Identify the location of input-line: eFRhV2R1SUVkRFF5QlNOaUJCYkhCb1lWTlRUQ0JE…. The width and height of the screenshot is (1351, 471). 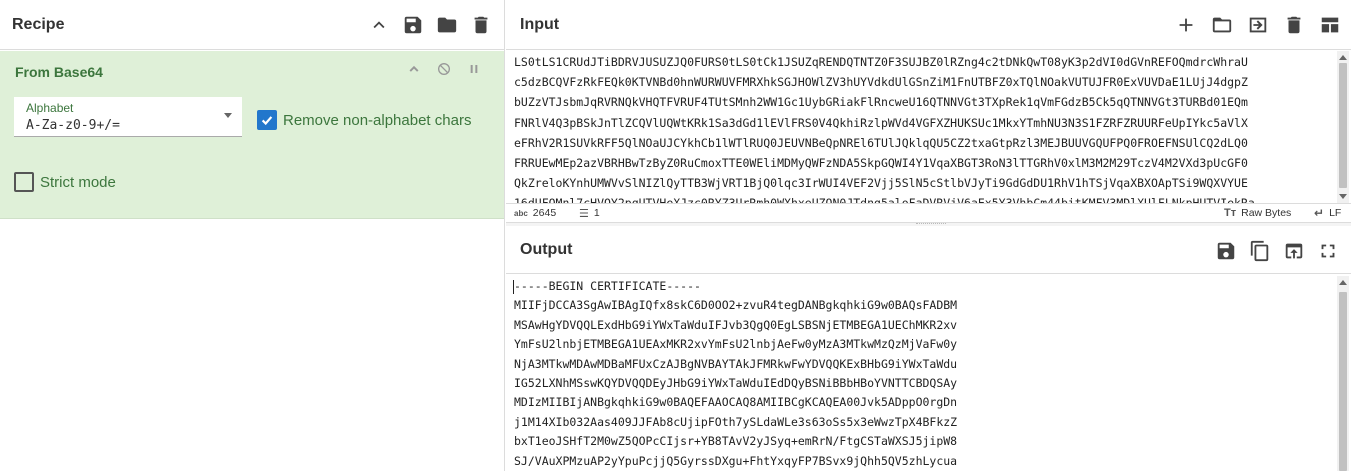
(881, 142).